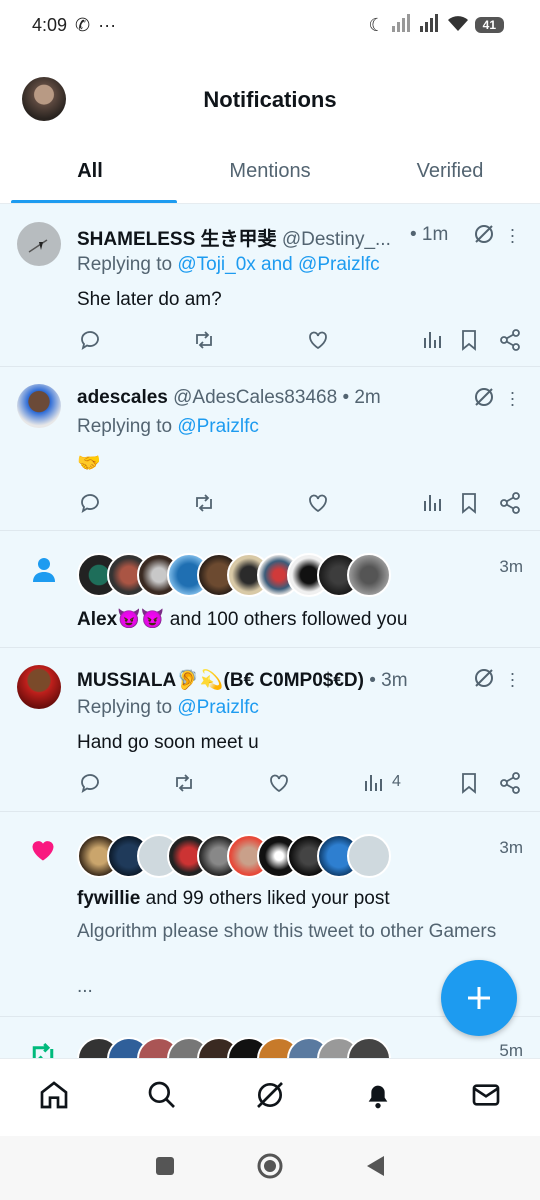  What do you see at coordinates (90, 177) in the screenshot?
I see `tab-all: All` at bounding box center [90, 177].